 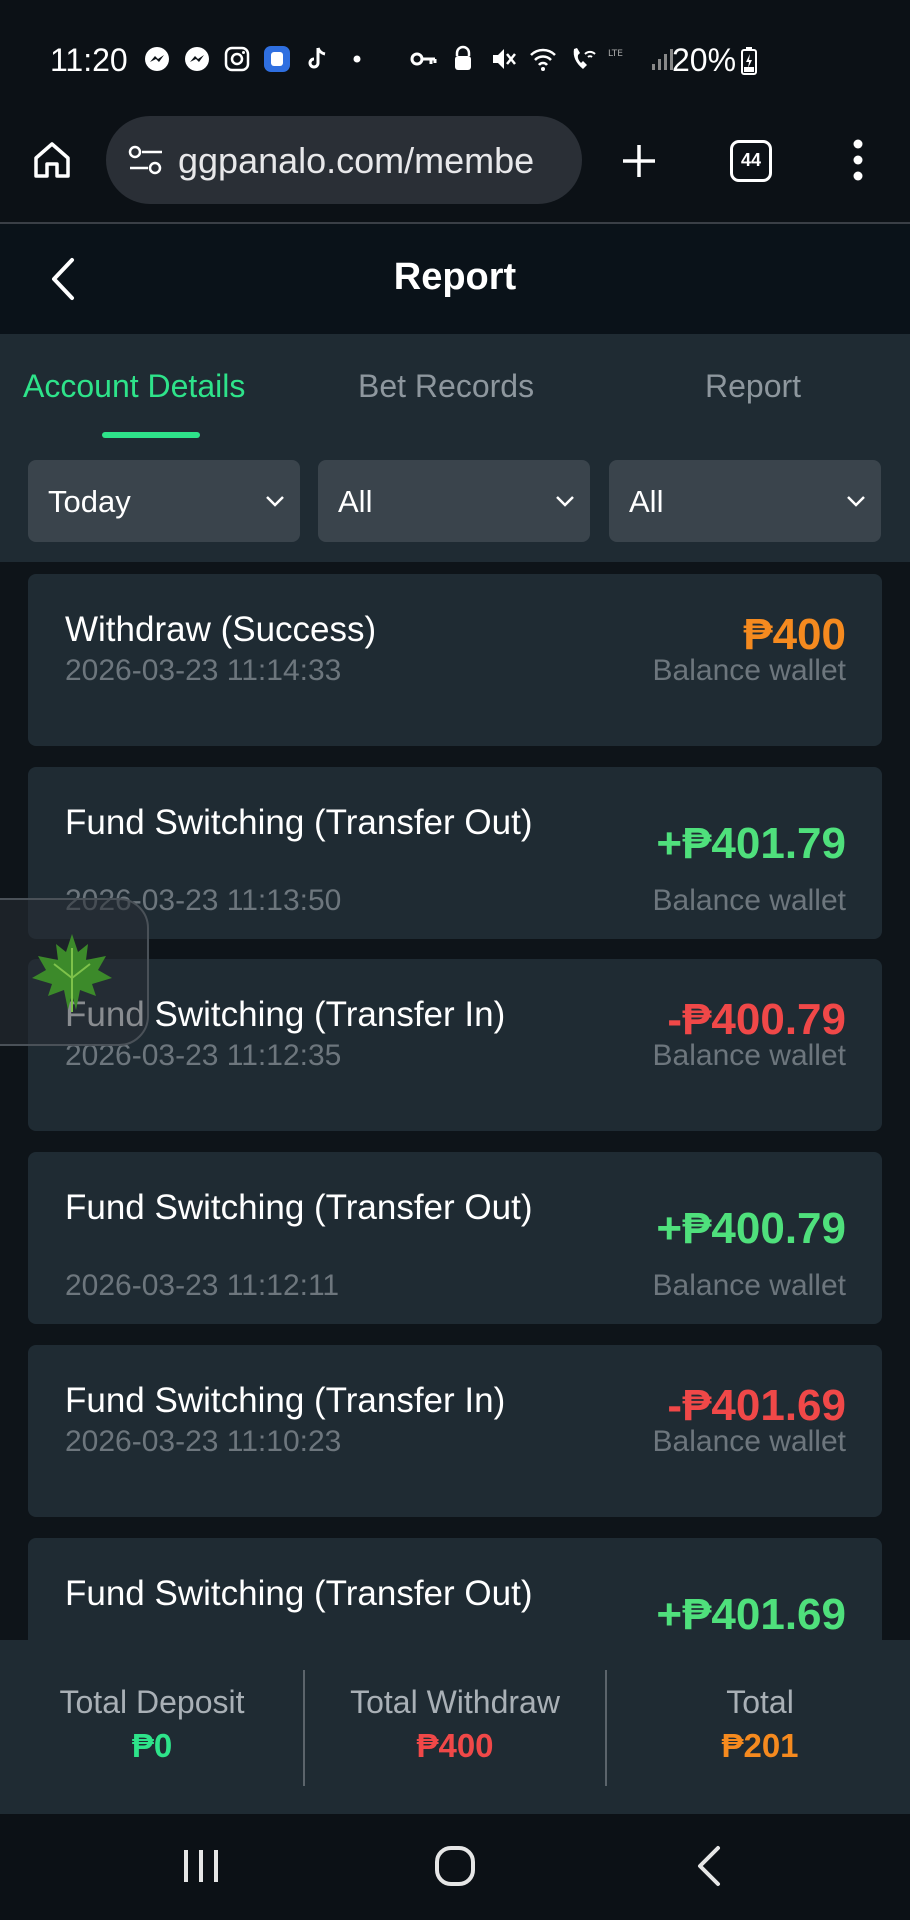 What do you see at coordinates (201, 1866) in the screenshot?
I see `recent-apps-icon` at bounding box center [201, 1866].